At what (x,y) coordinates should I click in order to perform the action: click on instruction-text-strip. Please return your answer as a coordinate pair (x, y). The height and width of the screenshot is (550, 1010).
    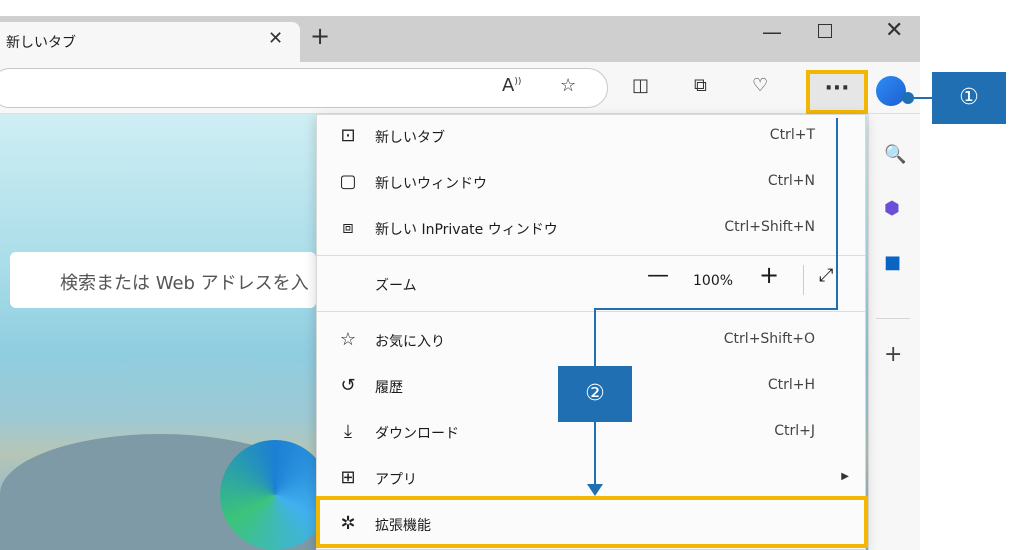
    Looking at the image, I should click on (505, 8).